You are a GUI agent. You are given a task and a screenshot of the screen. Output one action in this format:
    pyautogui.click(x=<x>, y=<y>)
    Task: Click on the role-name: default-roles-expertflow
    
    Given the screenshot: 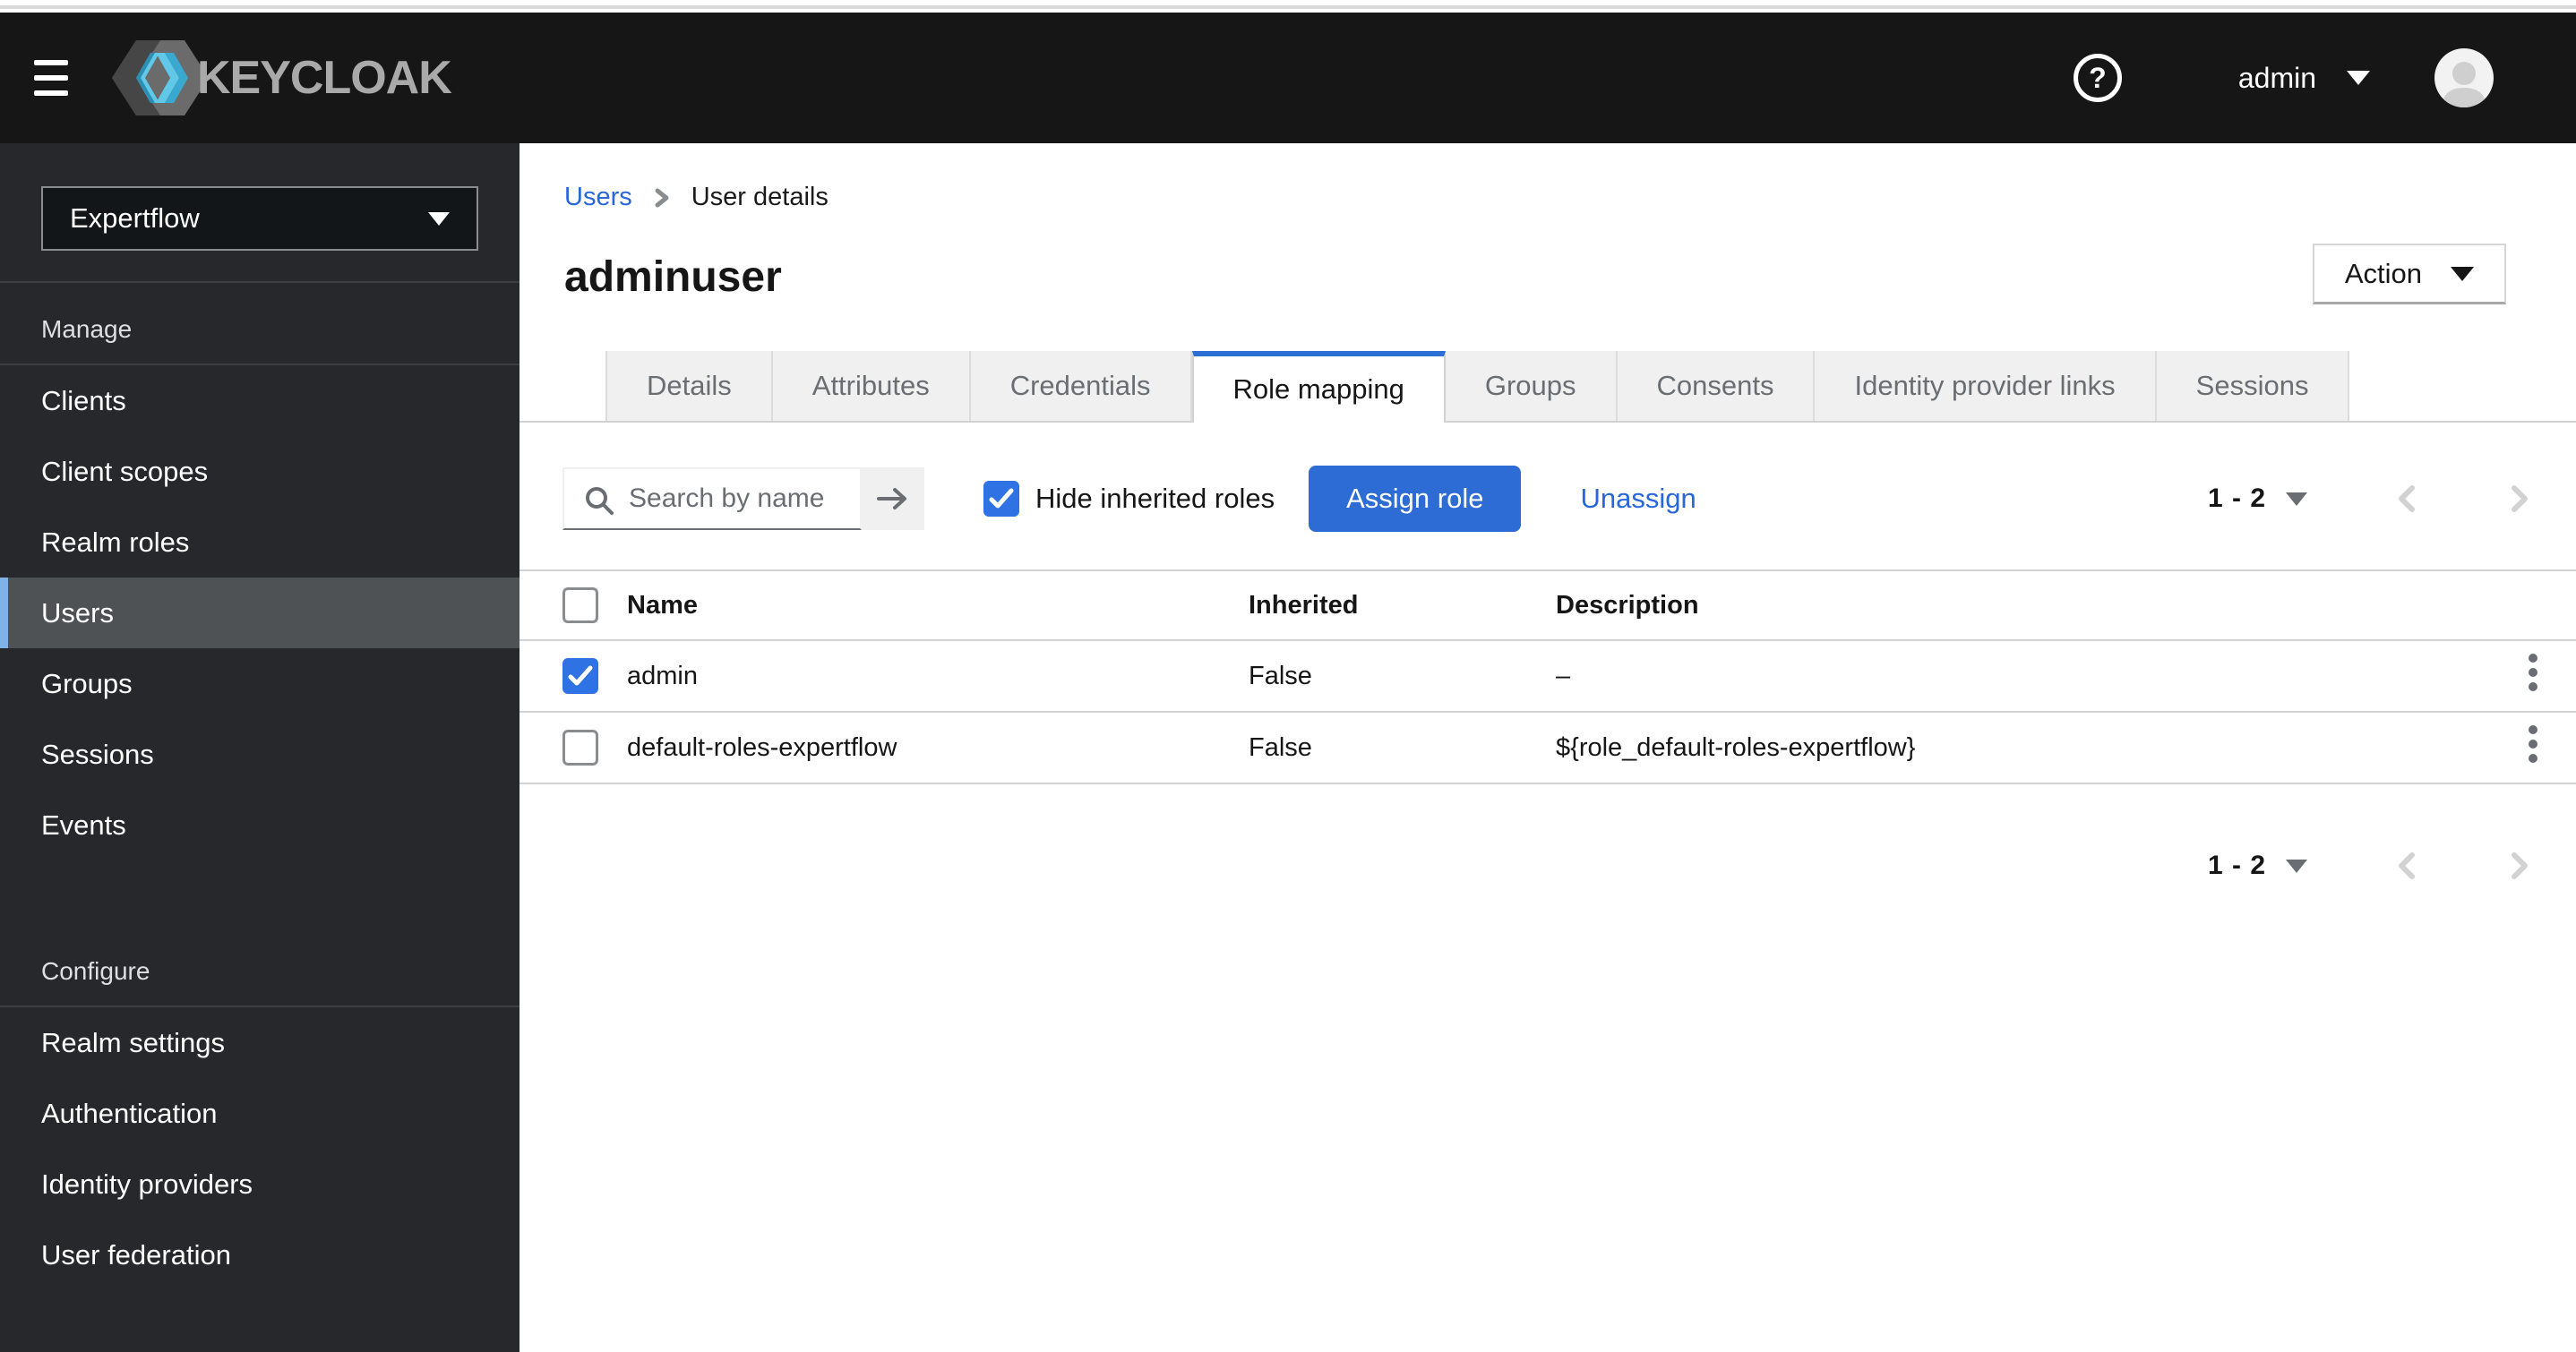 What is the action you would take?
    pyautogui.click(x=762, y=747)
    